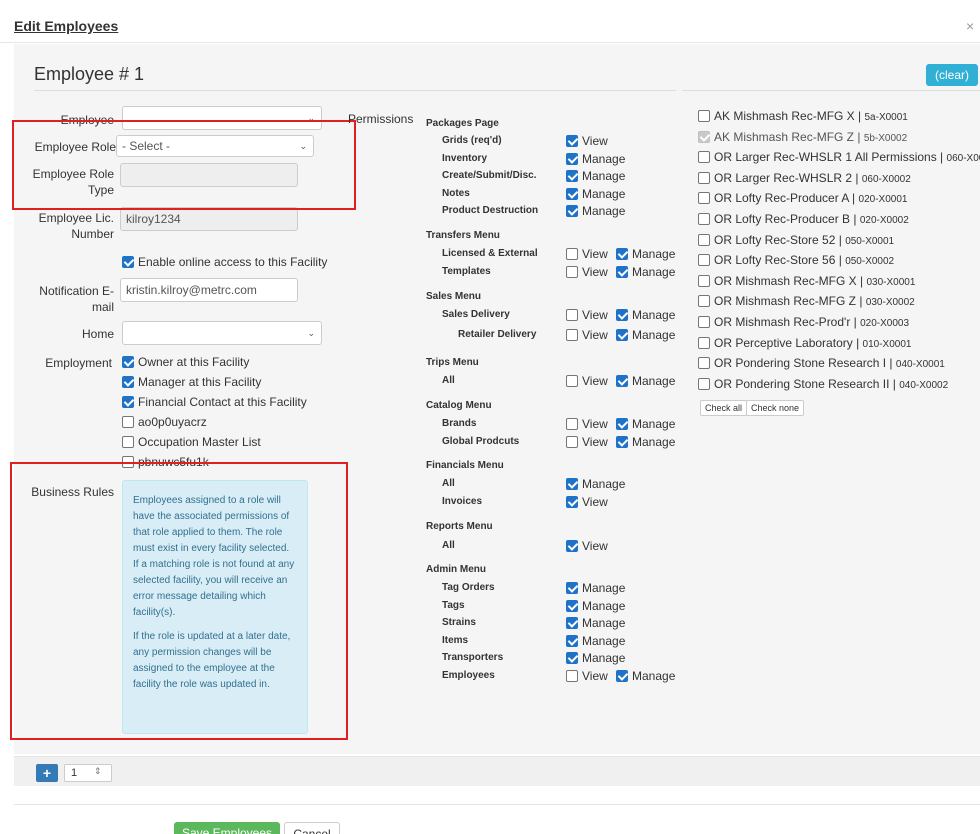  What do you see at coordinates (920, 364) in the screenshot?
I see `facility-code: 040-X0001` at bounding box center [920, 364].